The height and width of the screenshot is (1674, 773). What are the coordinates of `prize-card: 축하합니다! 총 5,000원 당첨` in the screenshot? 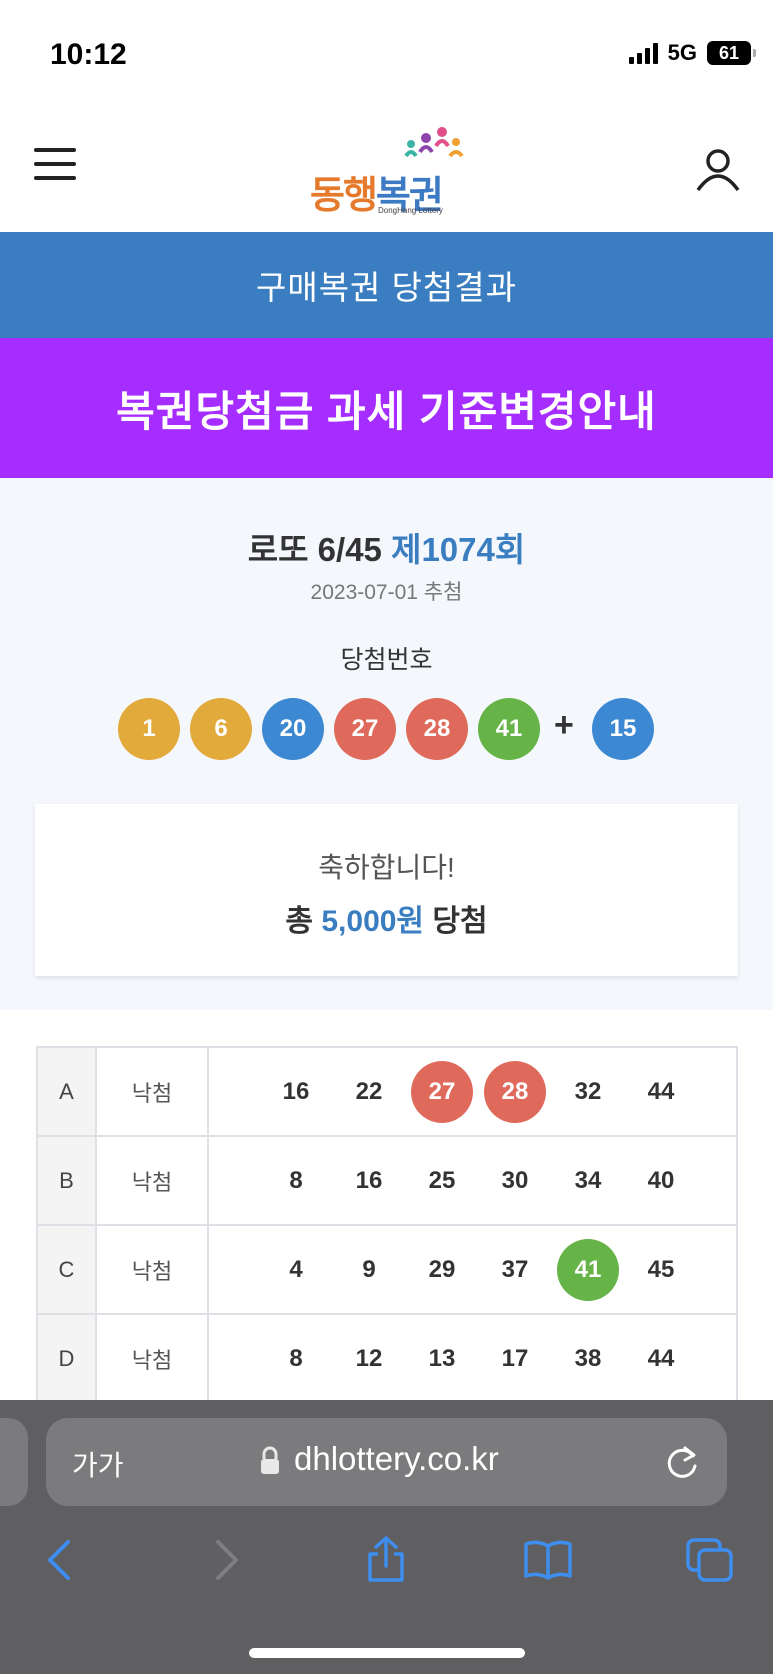 It's located at (386, 890).